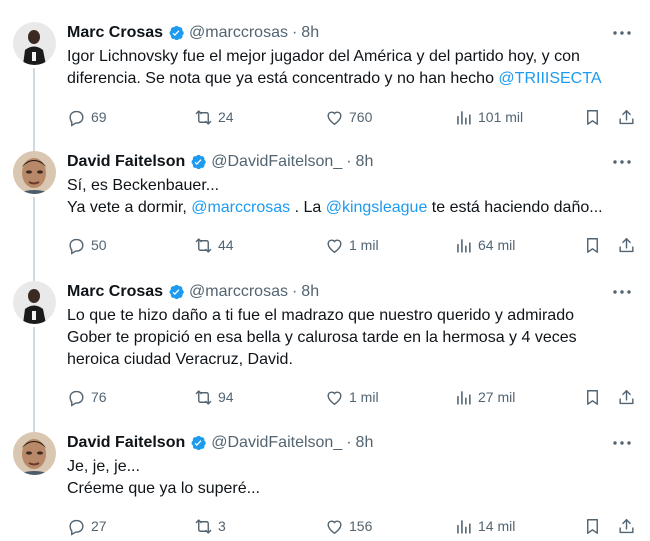 The image size is (650, 541). I want to click on reply-button: 76, so click(87, 397).